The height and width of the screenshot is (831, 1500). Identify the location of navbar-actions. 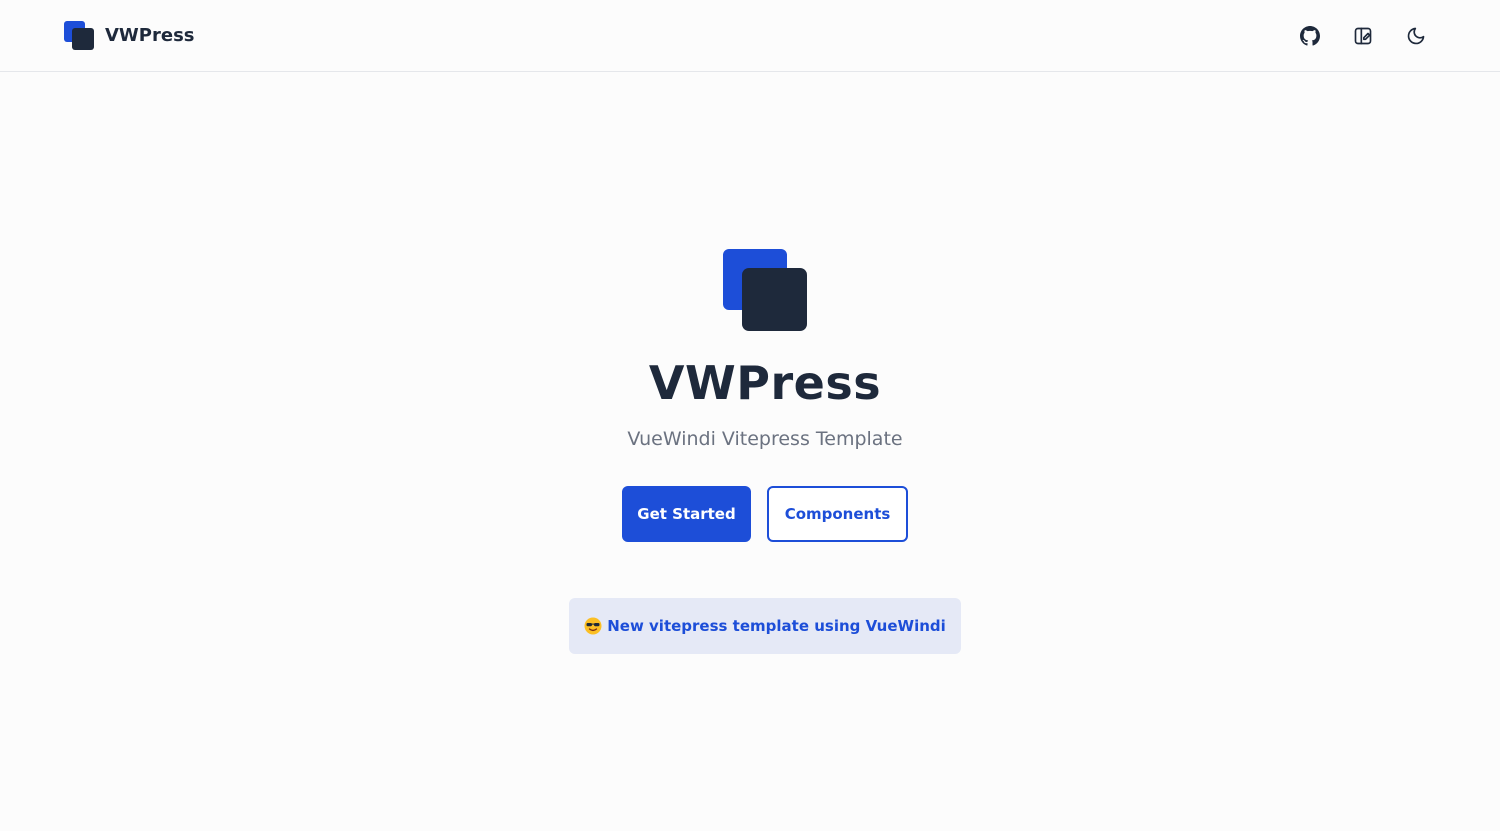
(1363, 36).